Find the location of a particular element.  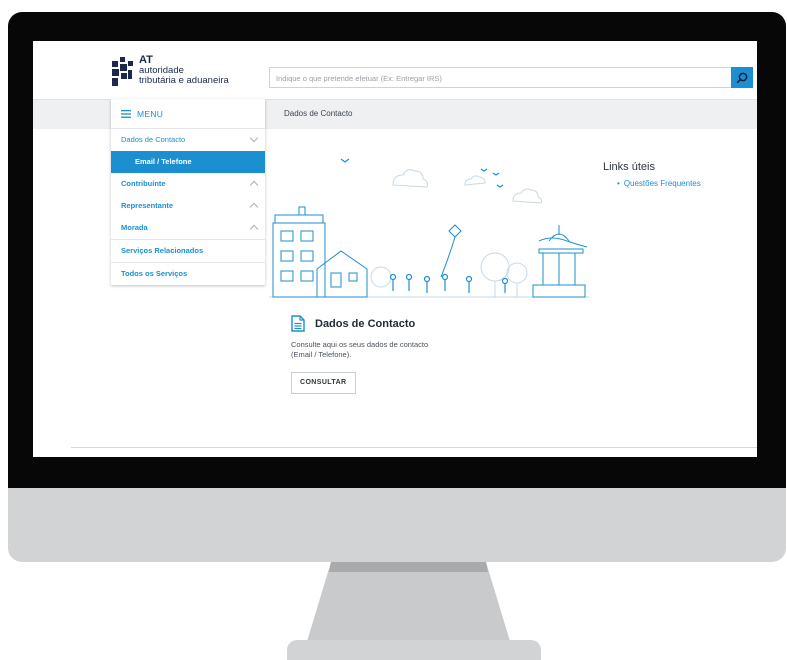

menu-item-label: Todos os Serviços is located at coordinates (154, 273).